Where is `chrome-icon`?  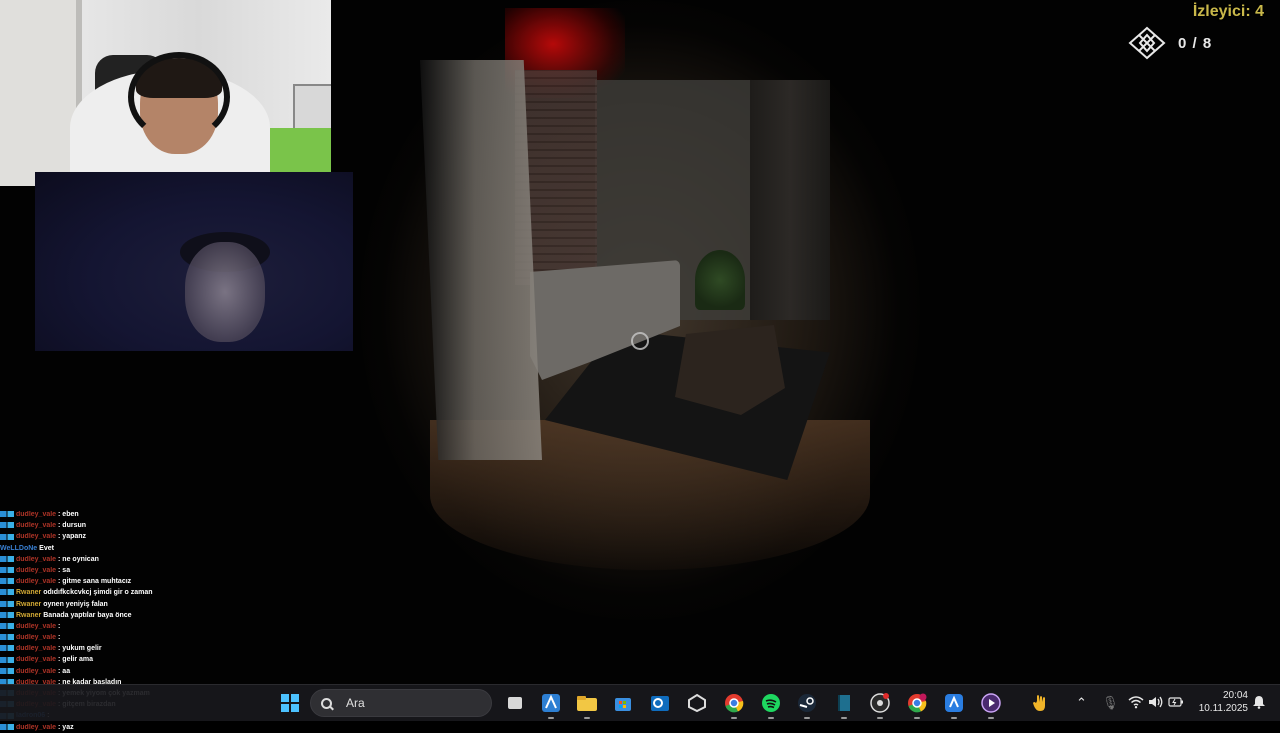 chrome-icon is located at coordinates (734, 704).